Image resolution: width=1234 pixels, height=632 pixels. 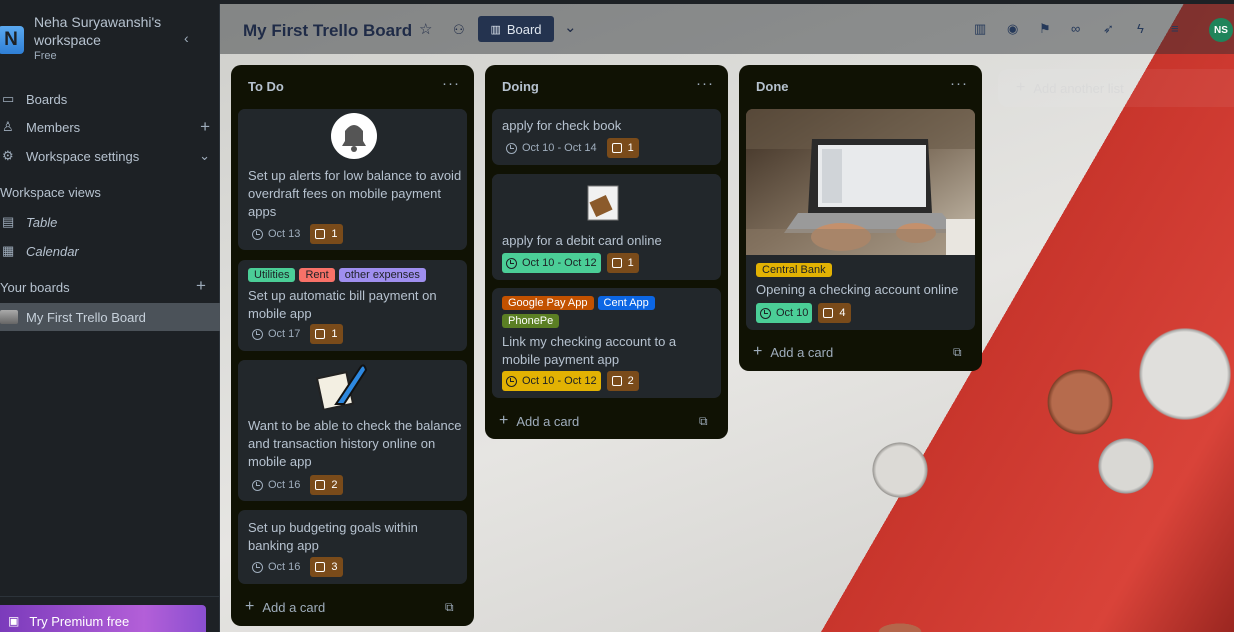 What do you see at coordinates (548, 303) in the screenshot?
I see `label-chip: Google Pay App` at bounding box center [548, 303].